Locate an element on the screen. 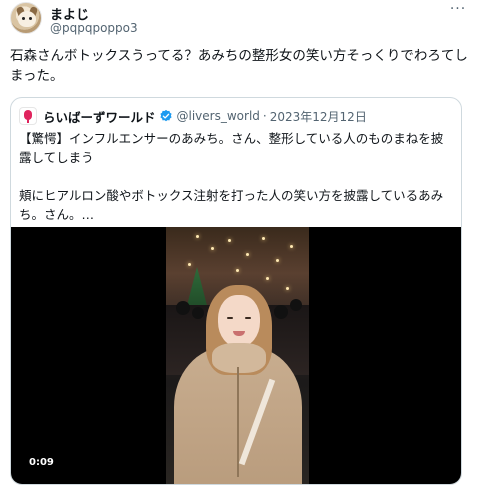 The width and height of the screenshot is (478, 487). avatar-eye-left is located at coordinates (23, 18).